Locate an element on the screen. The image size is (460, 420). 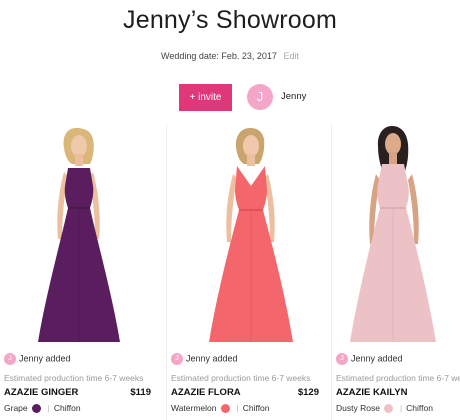
owner-name: Jenny is located at coordinates (294, 96).